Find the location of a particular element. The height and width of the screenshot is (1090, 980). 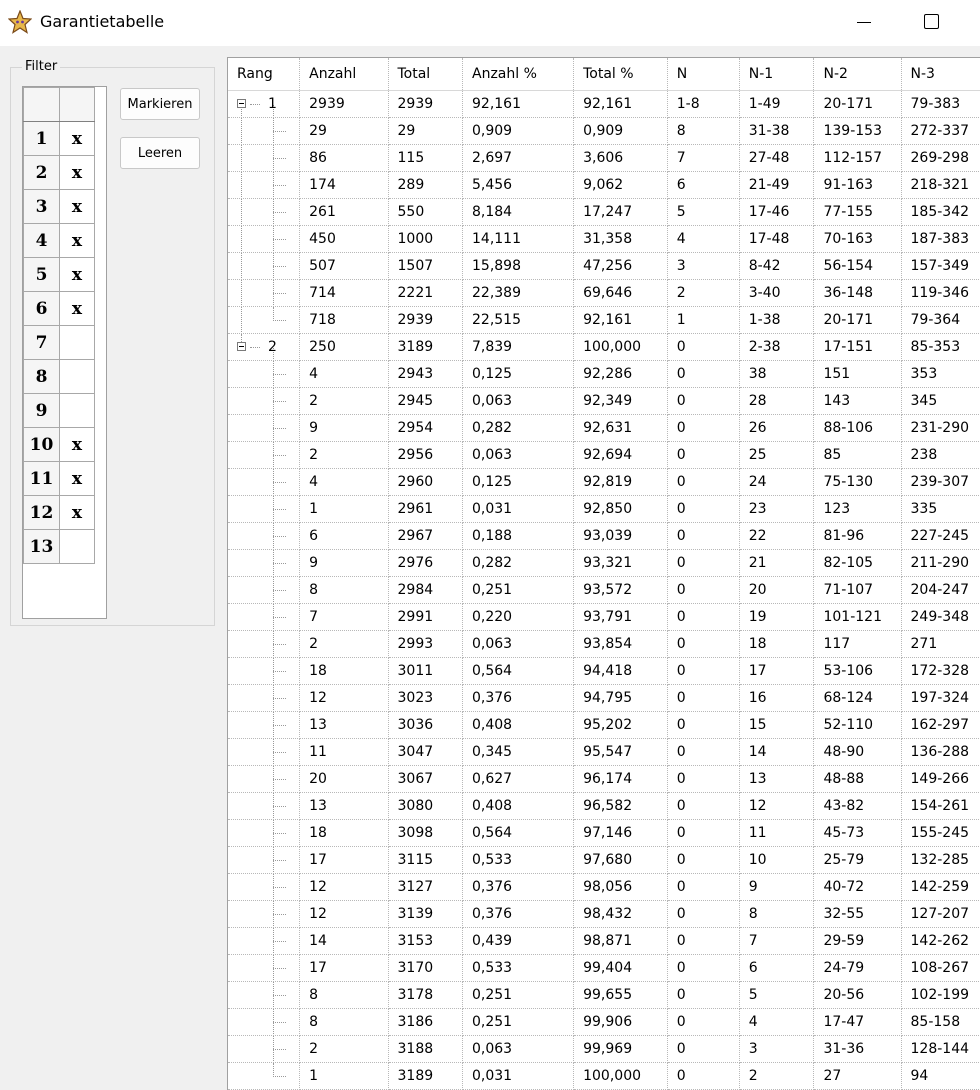

filter-row: 1x is located at coordinates (59, 138).